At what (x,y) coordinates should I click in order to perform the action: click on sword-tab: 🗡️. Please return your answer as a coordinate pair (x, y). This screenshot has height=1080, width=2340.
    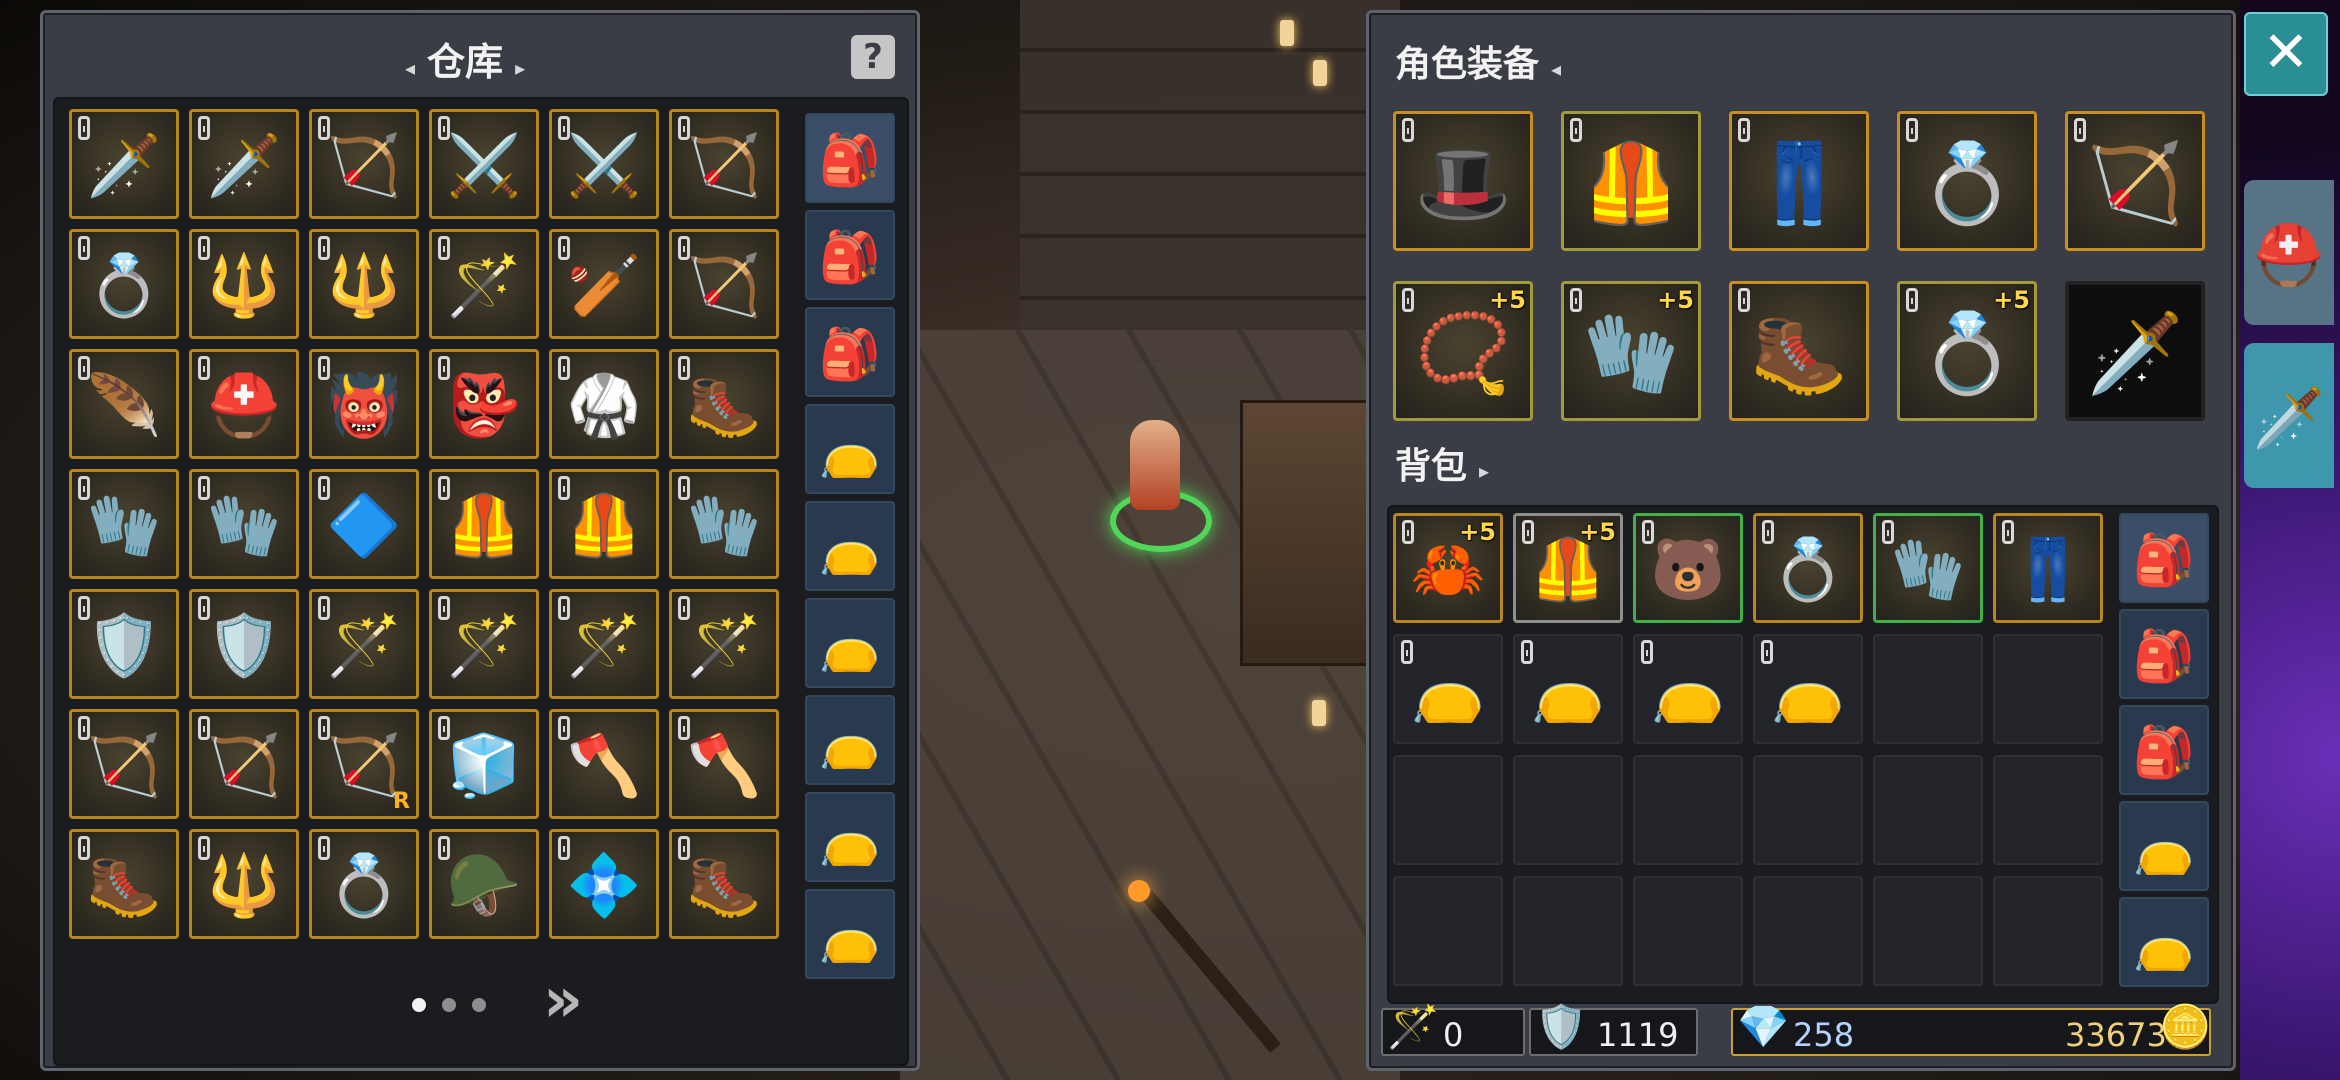
    Looking at the image, I should click on (2289, 415).